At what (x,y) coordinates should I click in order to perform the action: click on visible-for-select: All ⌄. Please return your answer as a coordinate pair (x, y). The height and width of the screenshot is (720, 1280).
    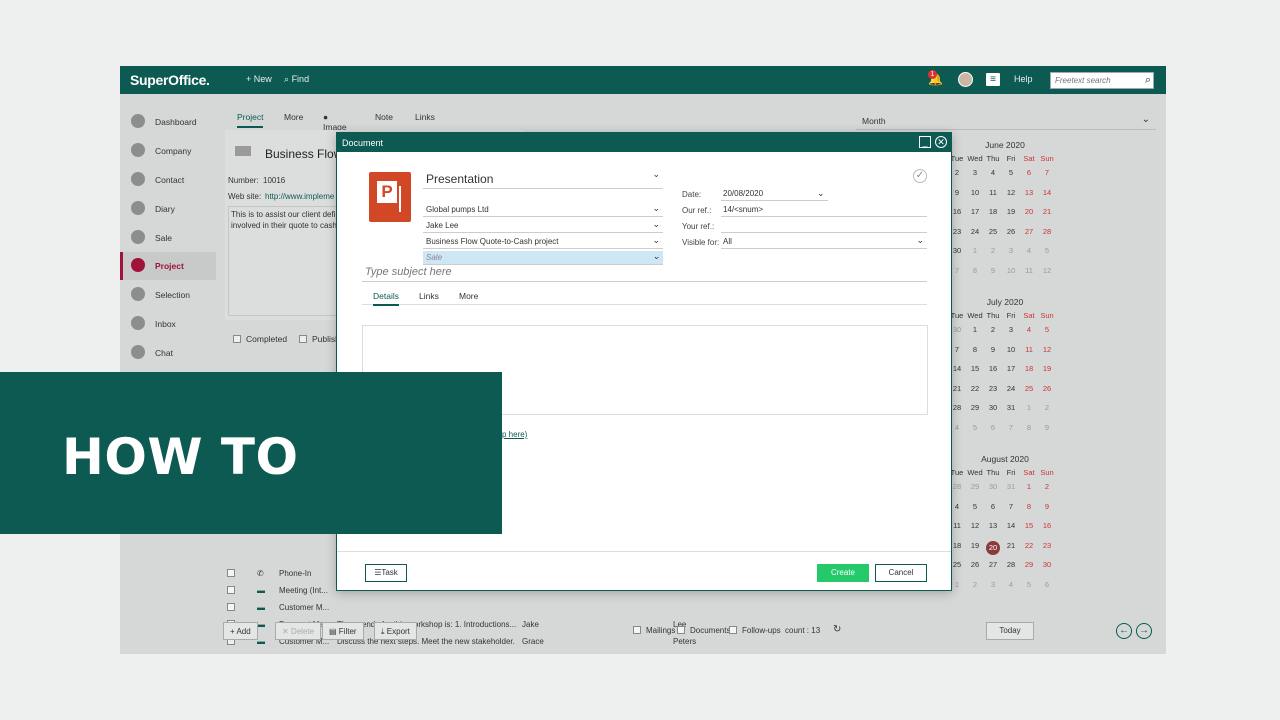
    Looking at the image, I should click on (824, 242).